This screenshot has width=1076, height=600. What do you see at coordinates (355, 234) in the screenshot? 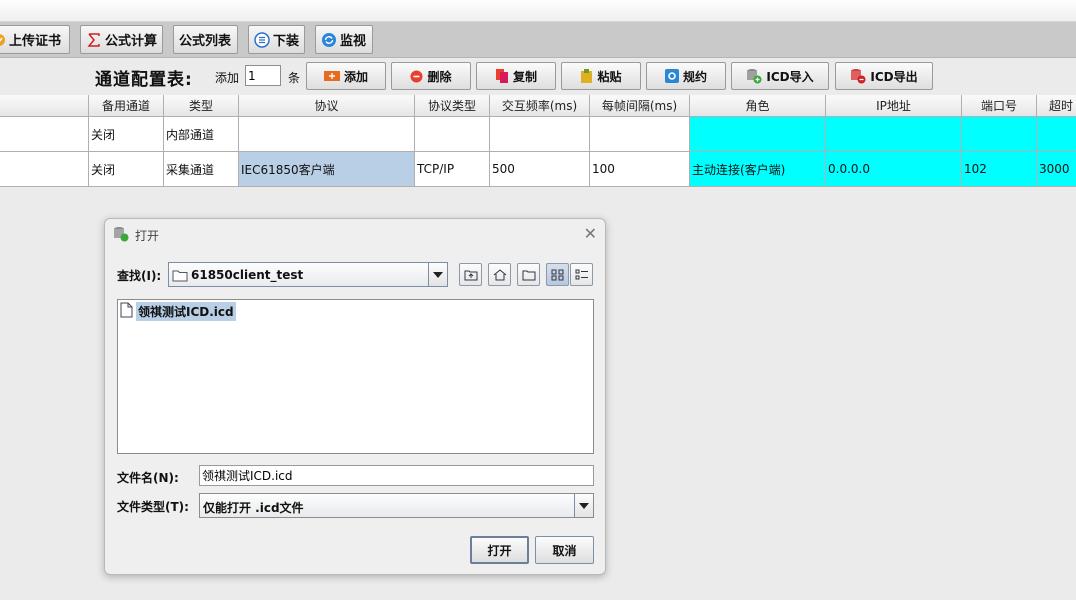
I see `dialog-title-bar: 打开 ✕` at bounding box center [355, 234].